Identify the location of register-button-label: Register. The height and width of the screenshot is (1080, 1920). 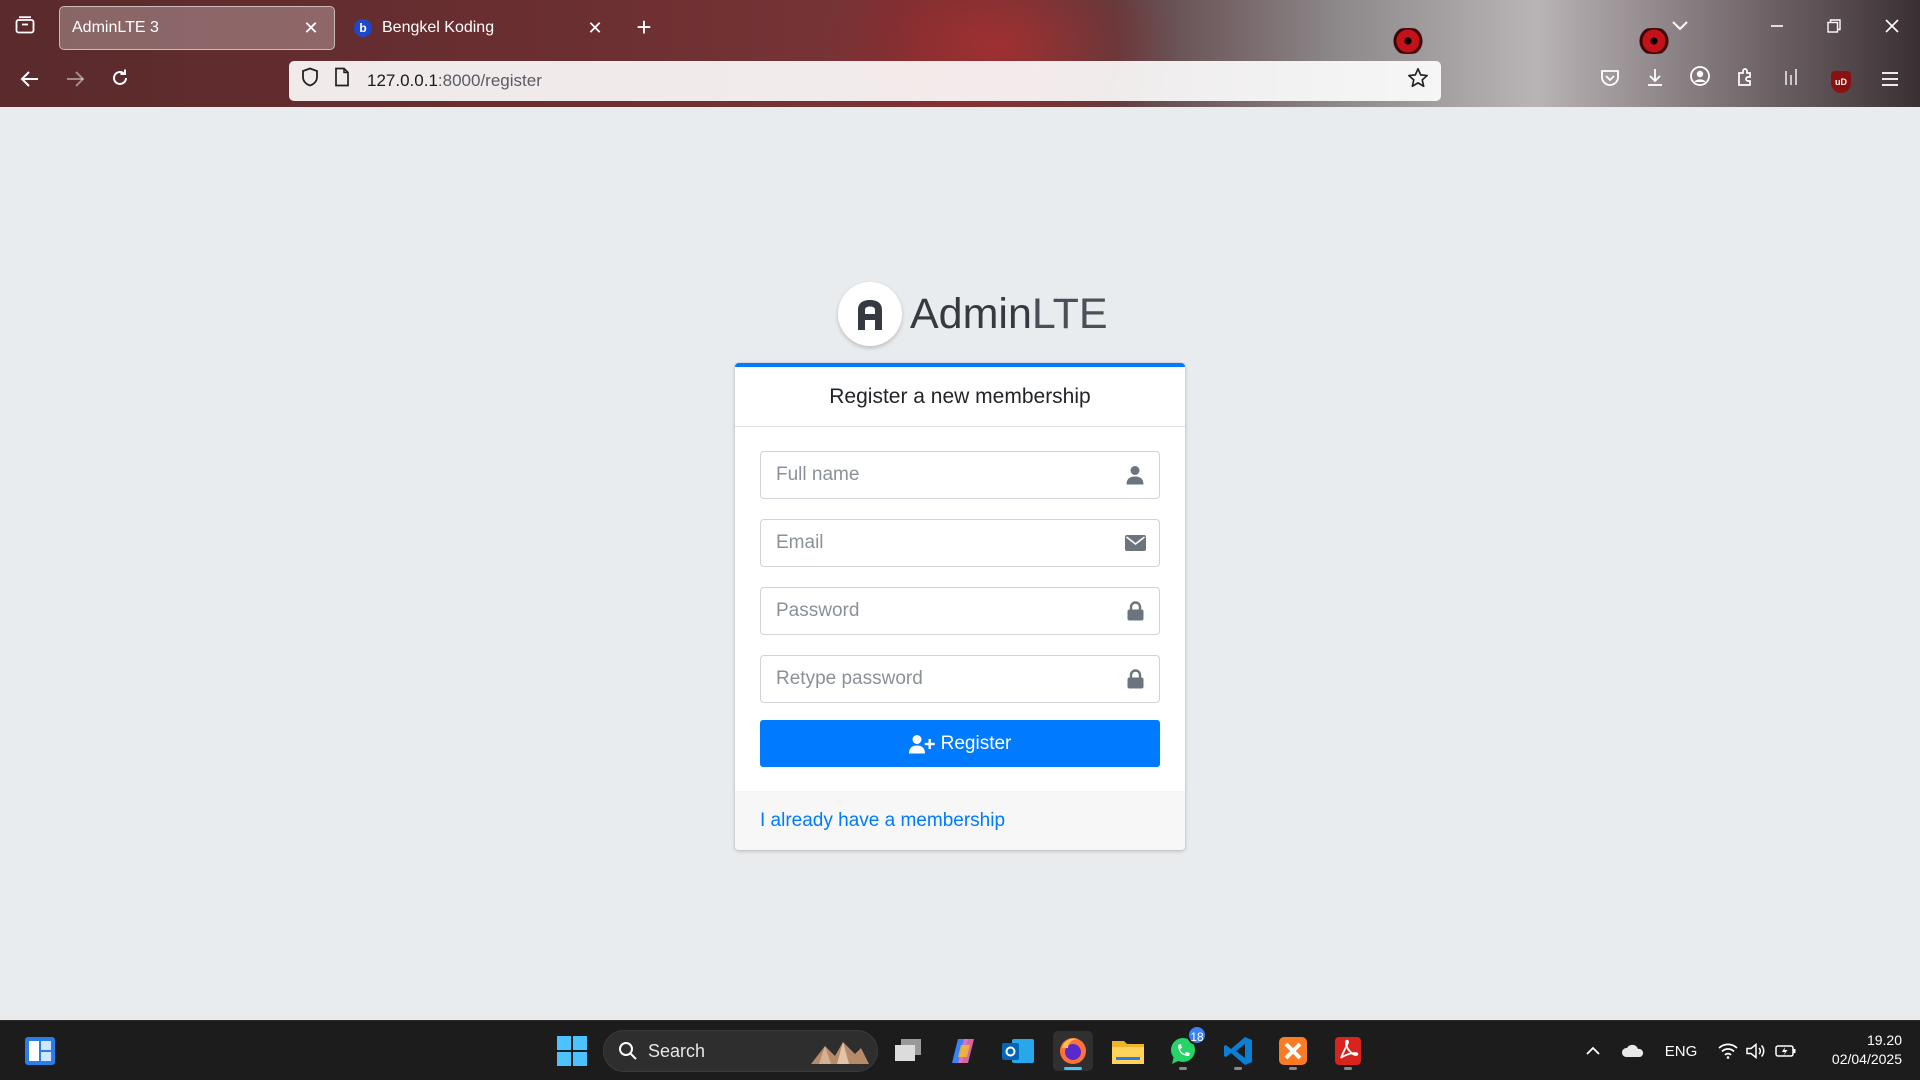
(976, 743).